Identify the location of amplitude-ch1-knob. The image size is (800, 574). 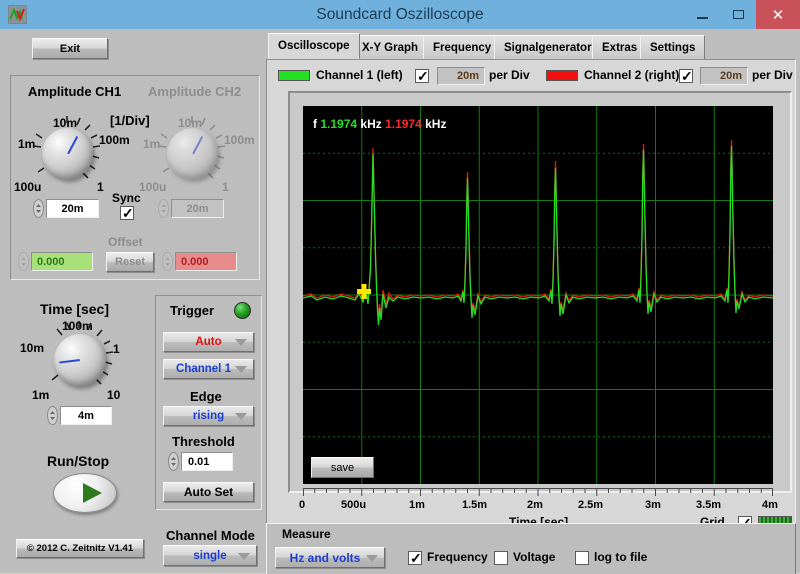
(67, 153).